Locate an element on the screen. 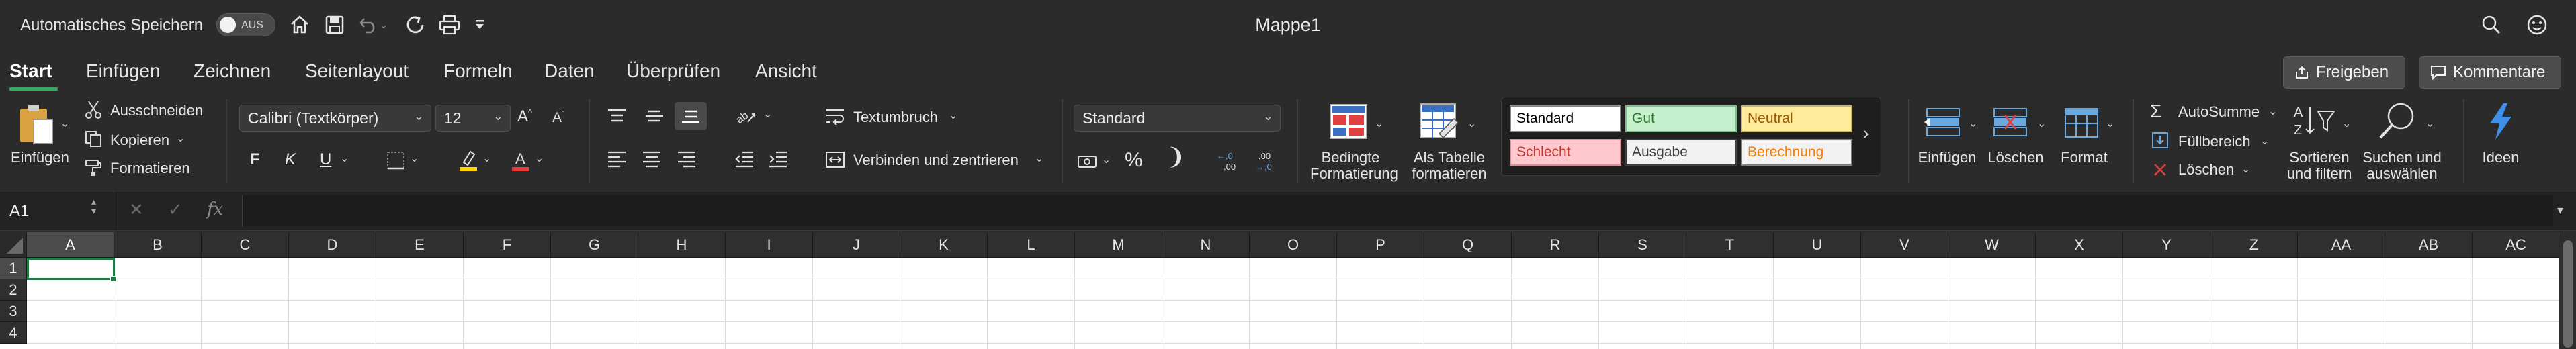  insert-cells-icon is located at coordinates (1943, 122).